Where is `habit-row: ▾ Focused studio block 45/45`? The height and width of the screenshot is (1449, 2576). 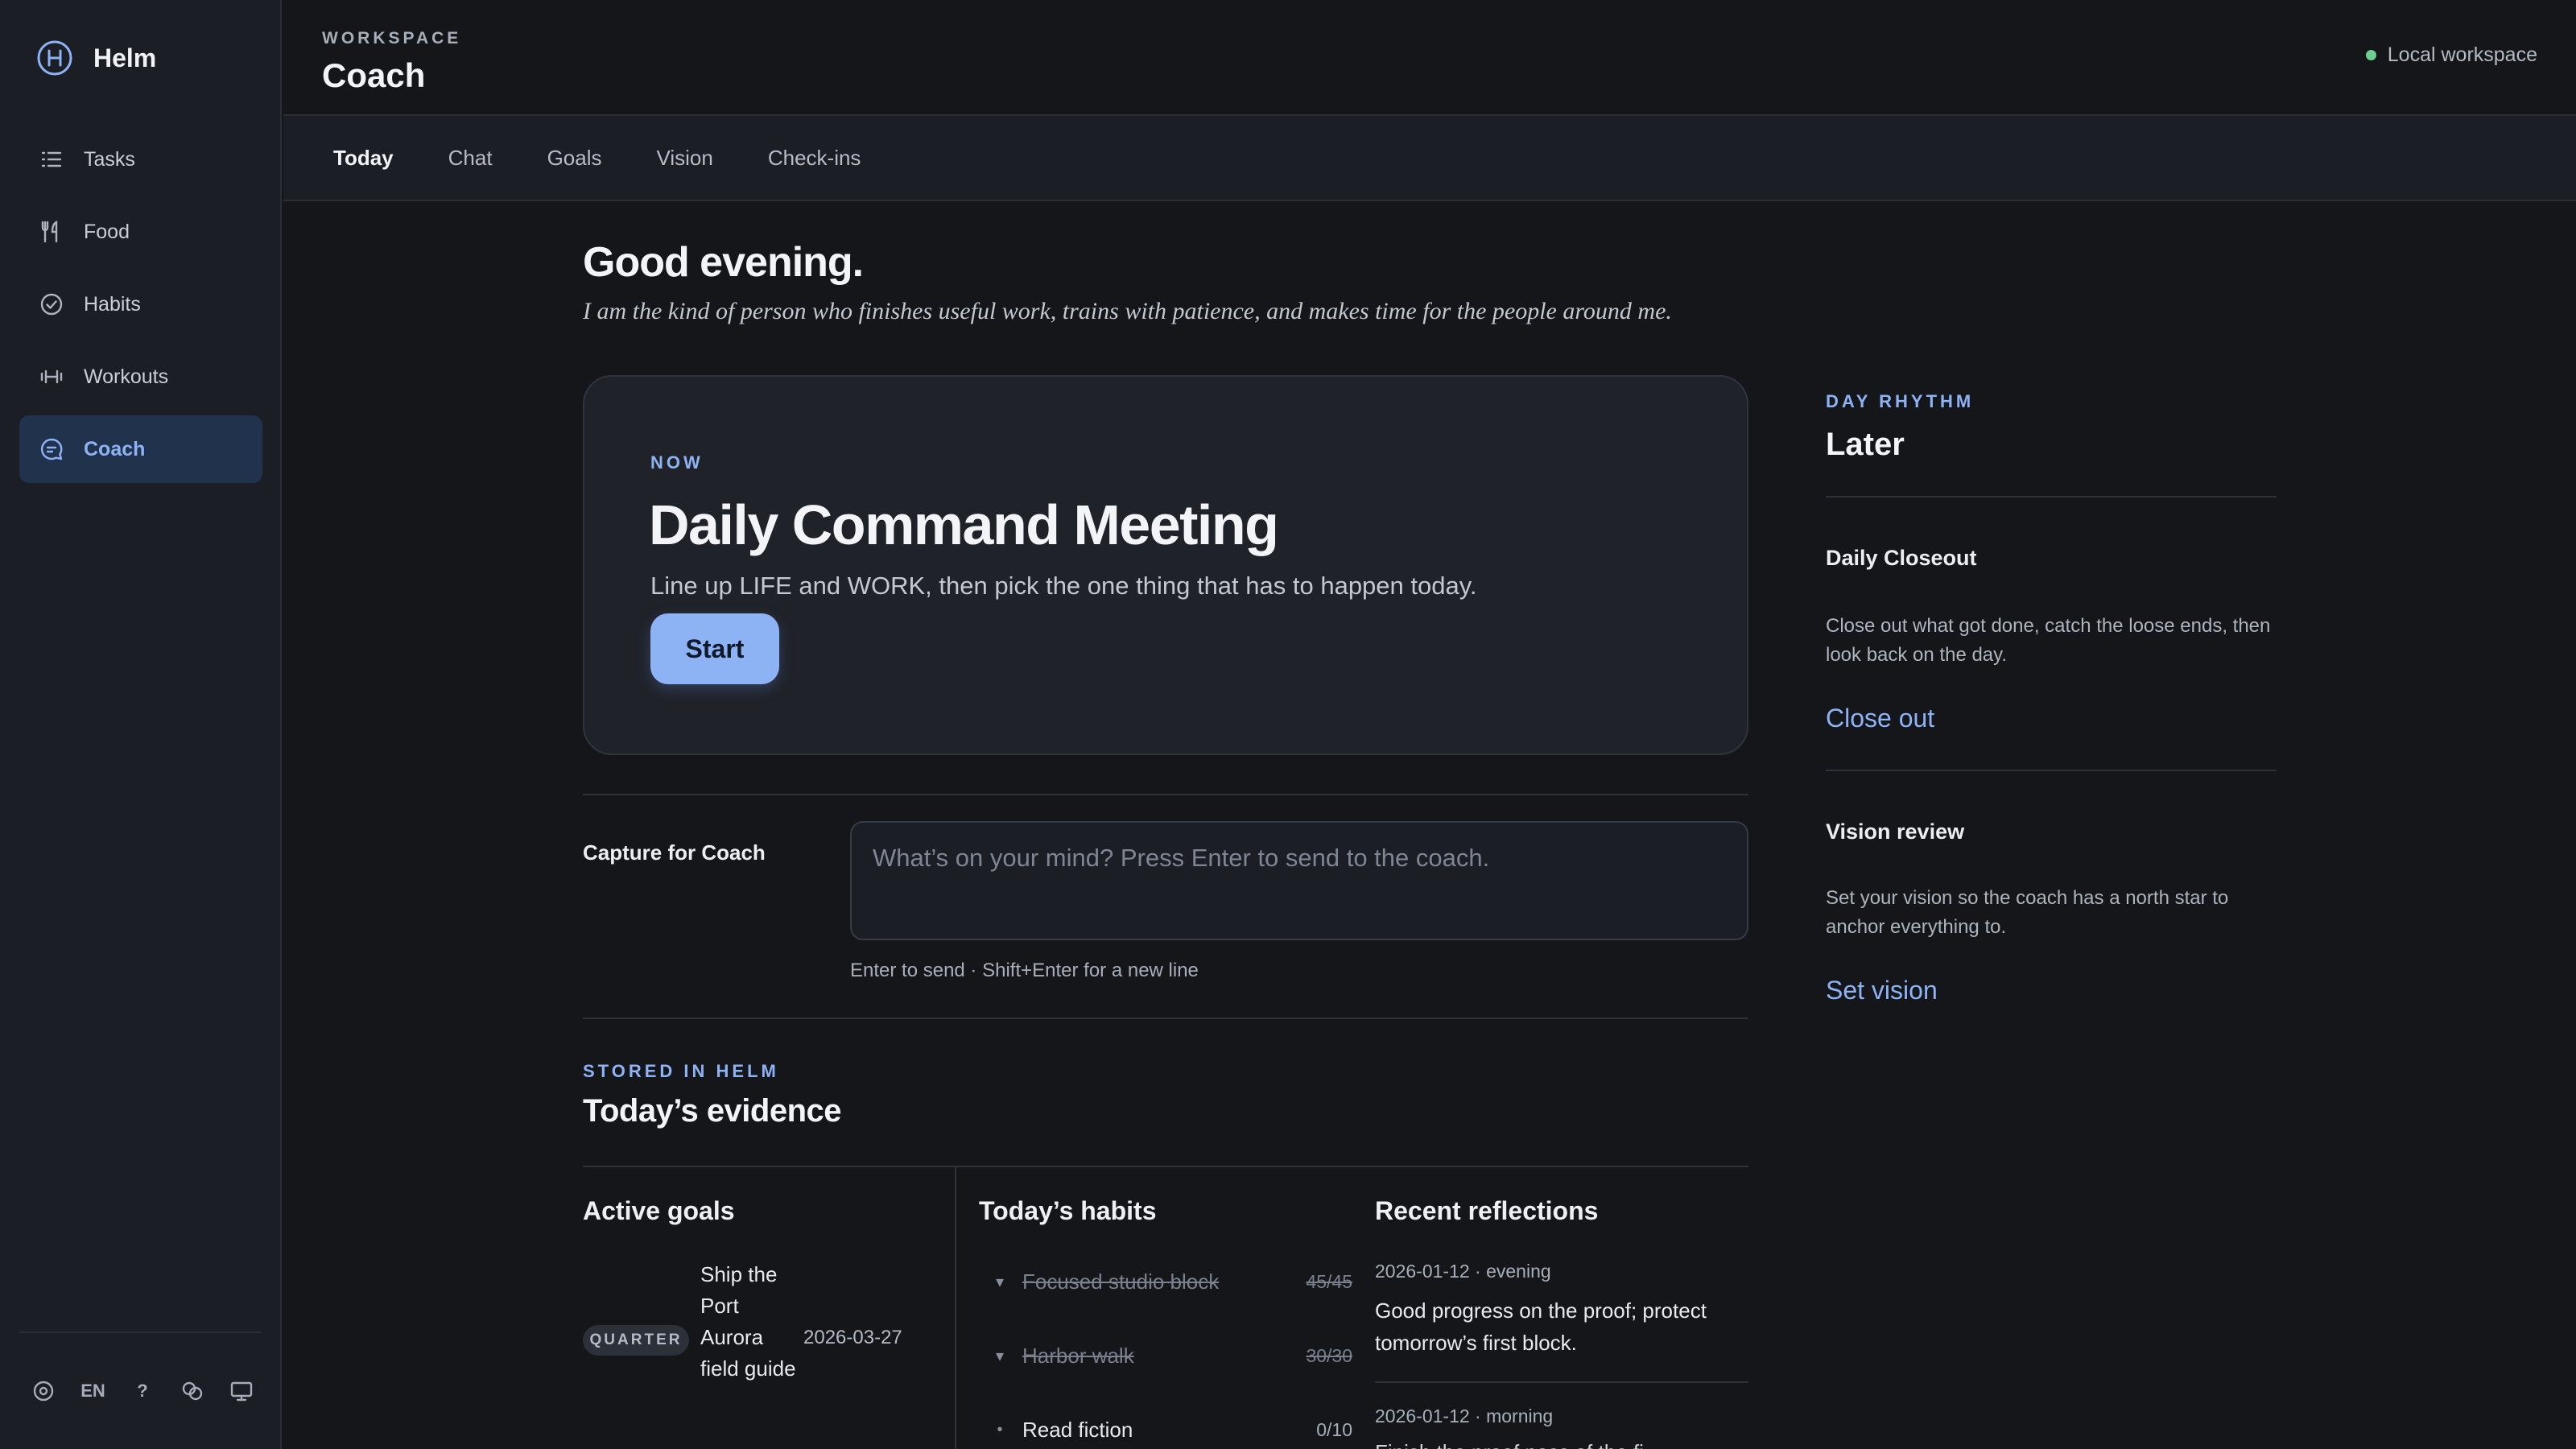 habit-row: ▾ Focused studio block 45/45 is located at coordinates (1165, 1281).